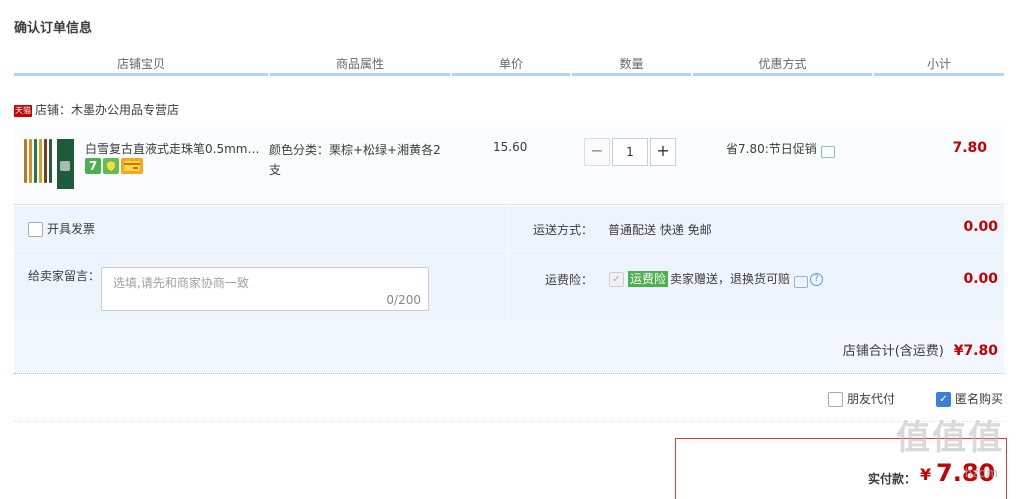  I want to click on invoice-cell: 开具发票, so click(260, 228).